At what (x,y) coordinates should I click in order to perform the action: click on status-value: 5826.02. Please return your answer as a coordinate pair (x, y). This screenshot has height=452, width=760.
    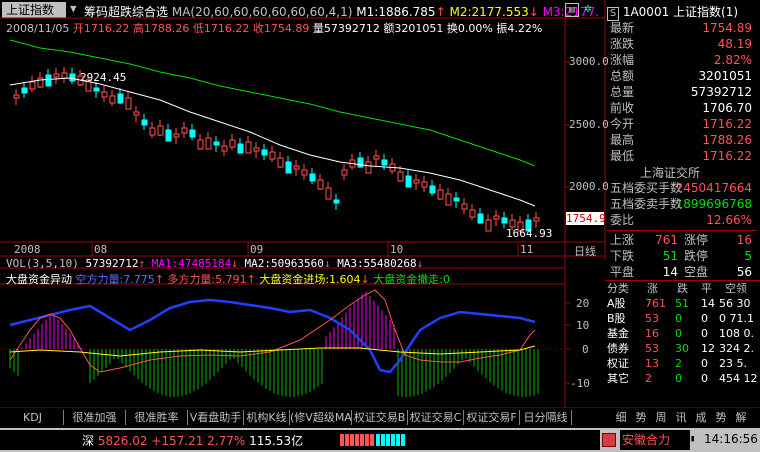
    Looking at the image, I should click on (122, 441).